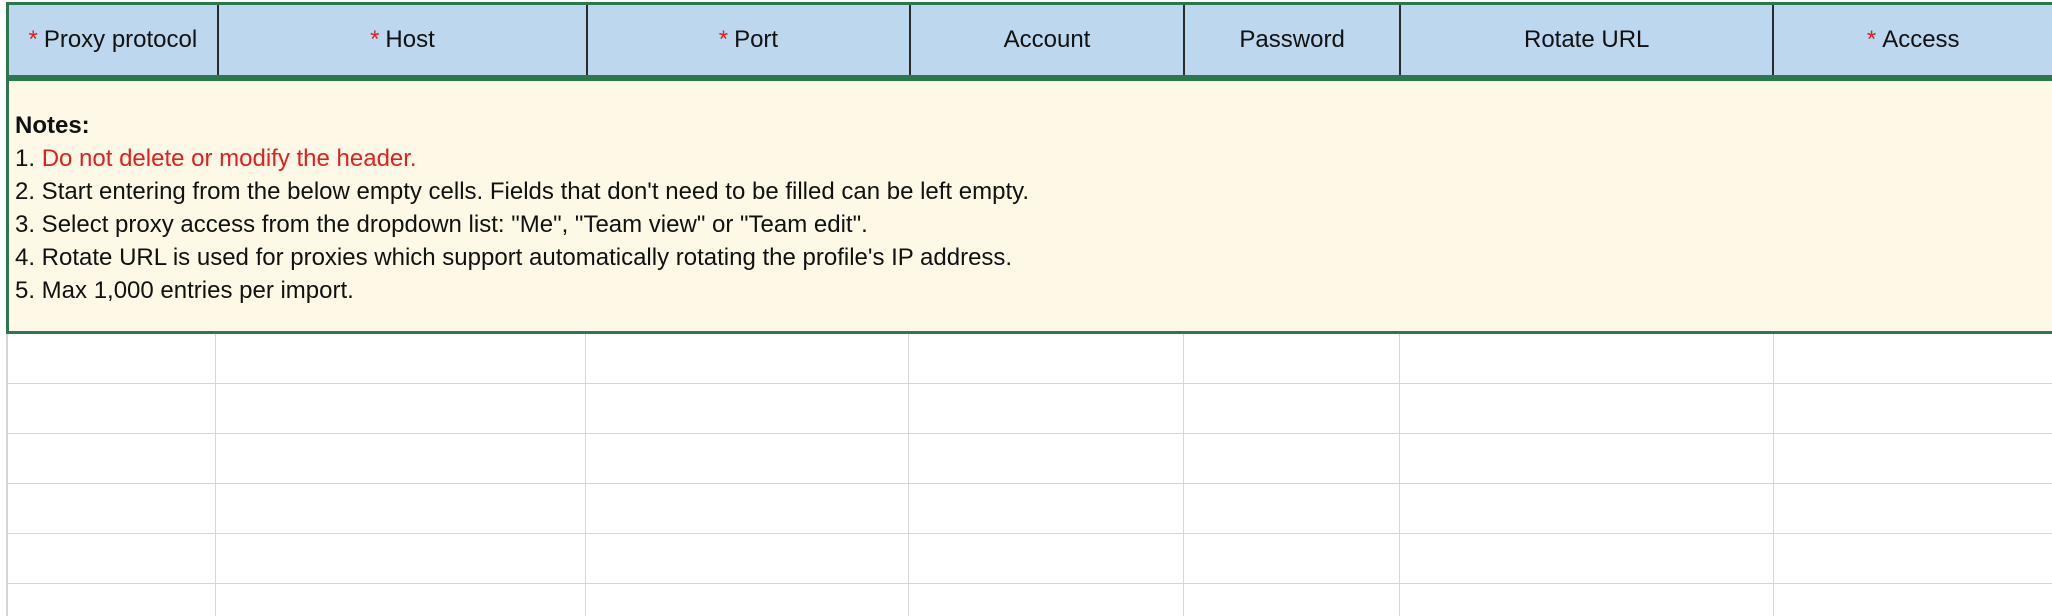  I want to click on header-label: Password, so click(1292, 39).